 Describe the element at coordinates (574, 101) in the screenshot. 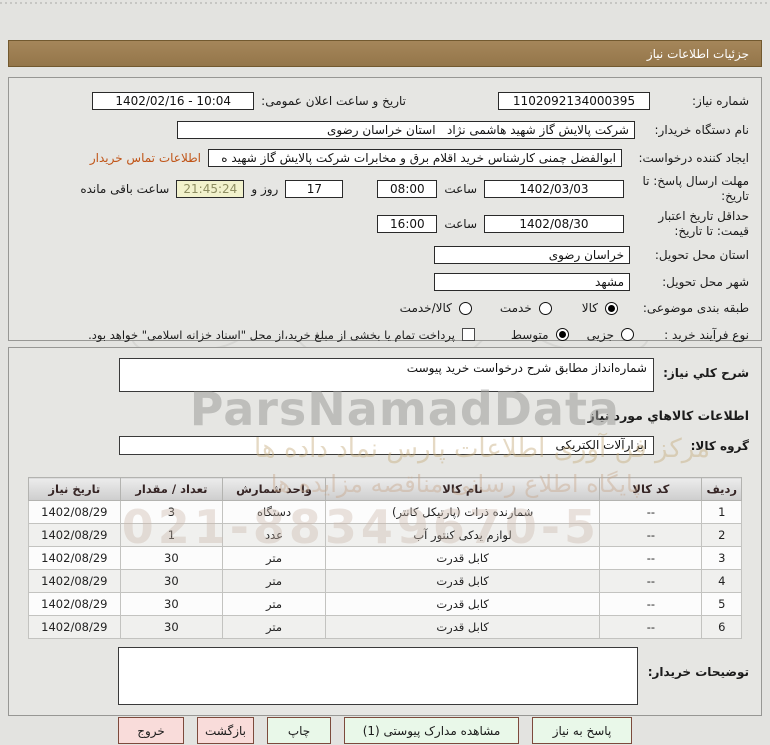

I see `need-number-field: 1102092134000395` at that location.